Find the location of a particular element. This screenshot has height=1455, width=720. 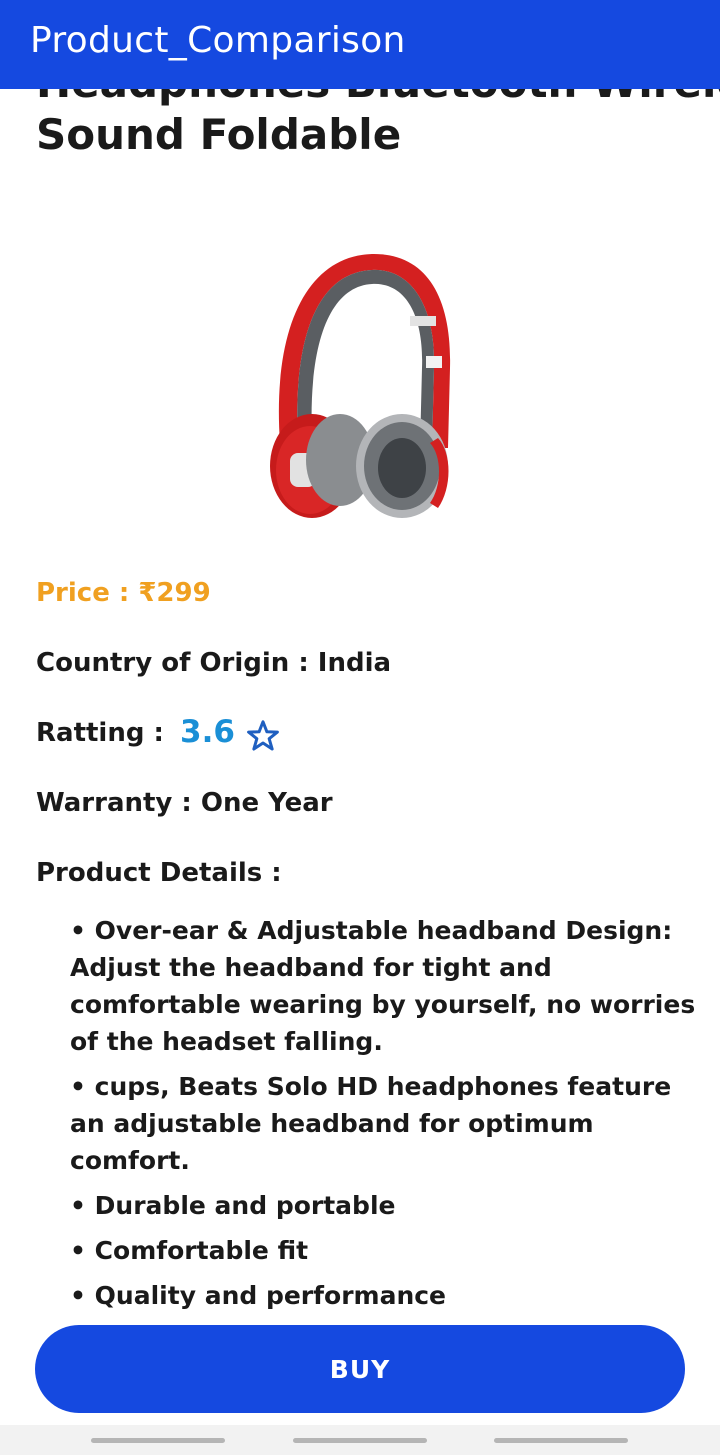

app-title: Product_Comparison is located at coordinates (218, 40).